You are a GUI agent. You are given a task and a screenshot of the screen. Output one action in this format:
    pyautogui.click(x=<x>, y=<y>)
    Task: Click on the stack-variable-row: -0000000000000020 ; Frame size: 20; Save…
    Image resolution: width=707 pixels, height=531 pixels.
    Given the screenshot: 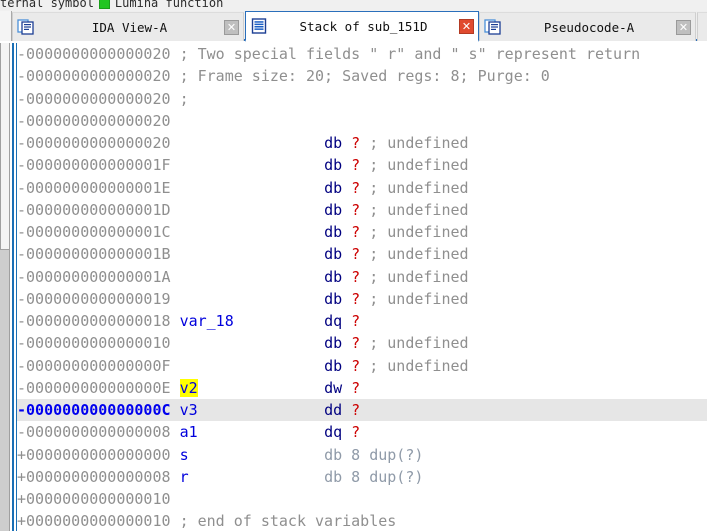 What is the action you would take?
    pyautogui.click(x=362, y=76)
    